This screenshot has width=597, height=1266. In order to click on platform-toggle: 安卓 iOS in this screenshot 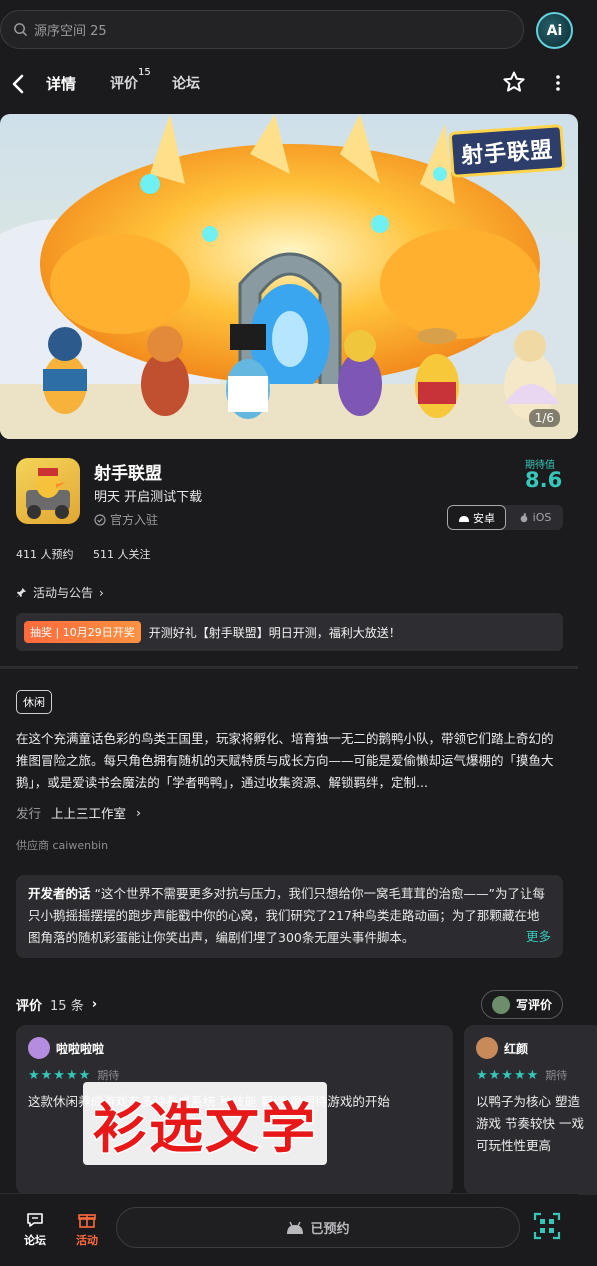, I will do `click(505, 517)`.